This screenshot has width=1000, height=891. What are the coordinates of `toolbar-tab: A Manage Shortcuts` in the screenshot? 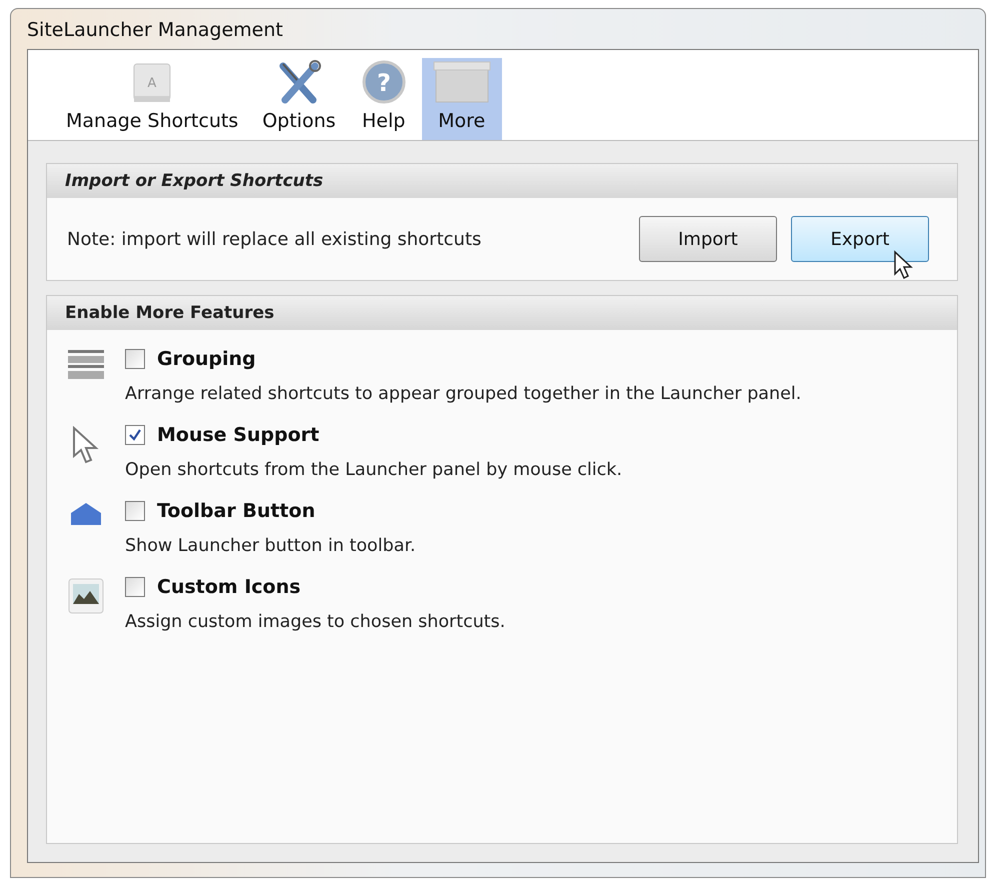 It's located at (152, 99).